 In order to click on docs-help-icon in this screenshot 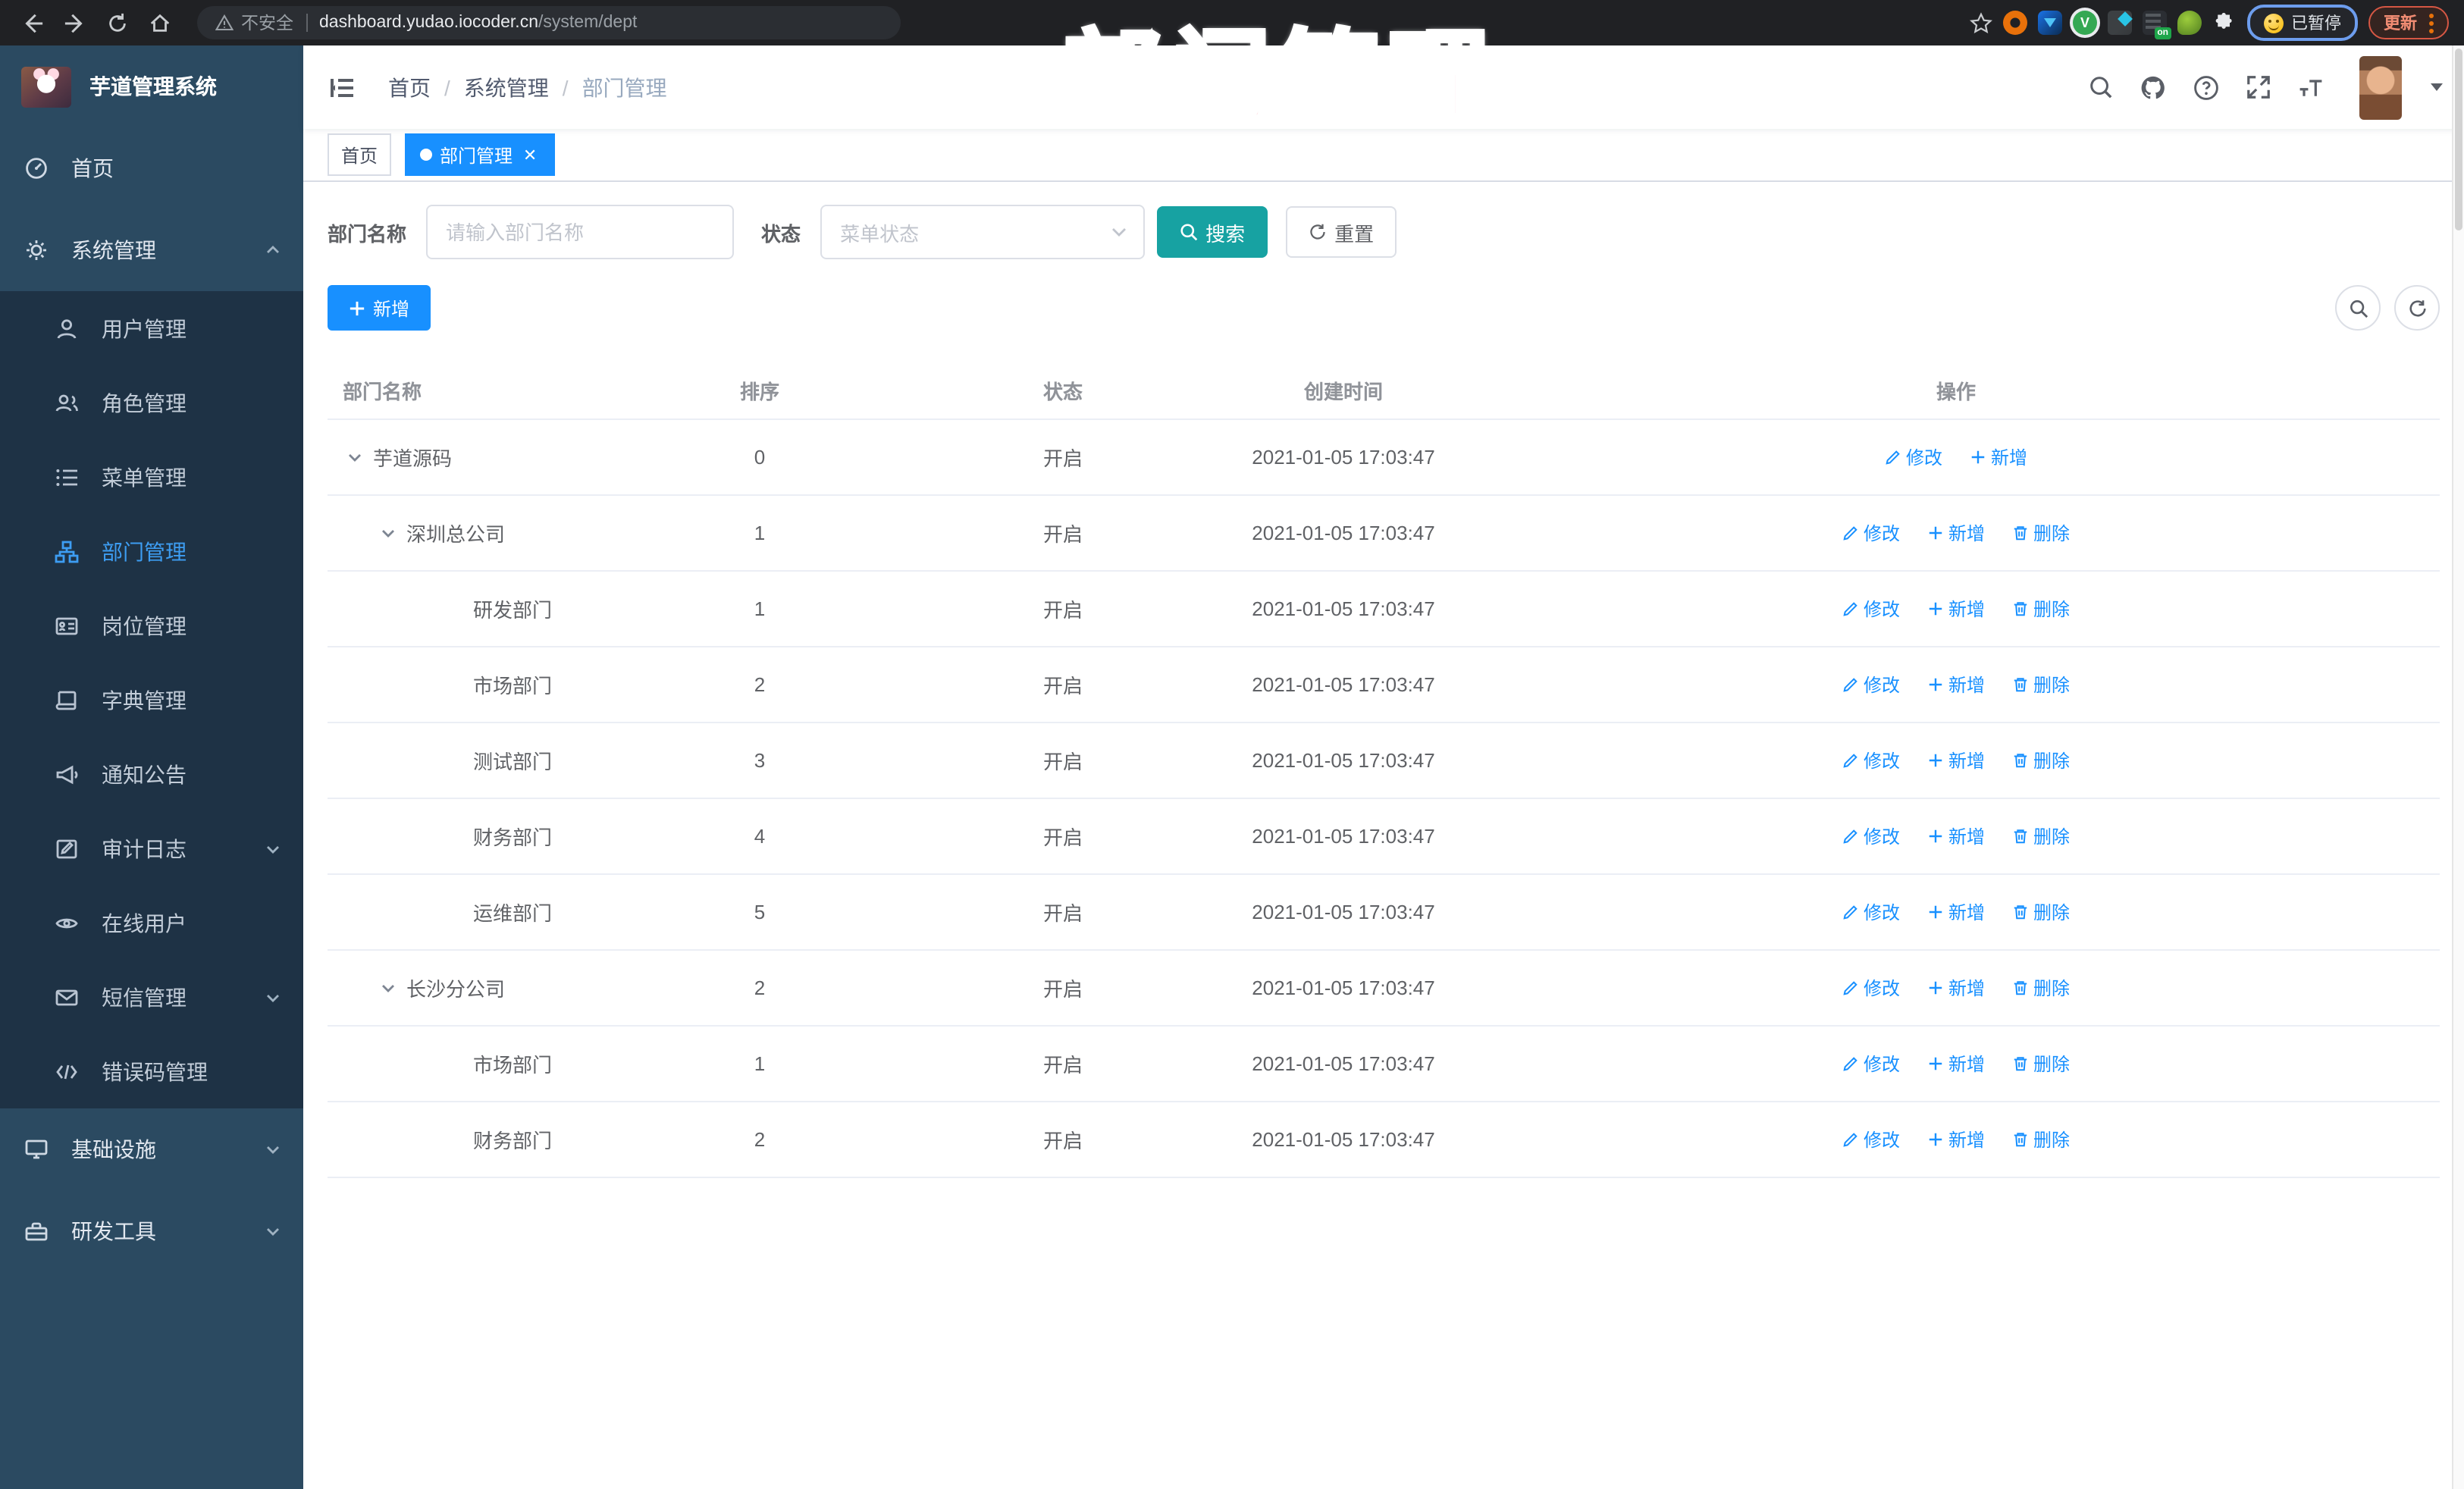, I will do `click(2206, 87)`.